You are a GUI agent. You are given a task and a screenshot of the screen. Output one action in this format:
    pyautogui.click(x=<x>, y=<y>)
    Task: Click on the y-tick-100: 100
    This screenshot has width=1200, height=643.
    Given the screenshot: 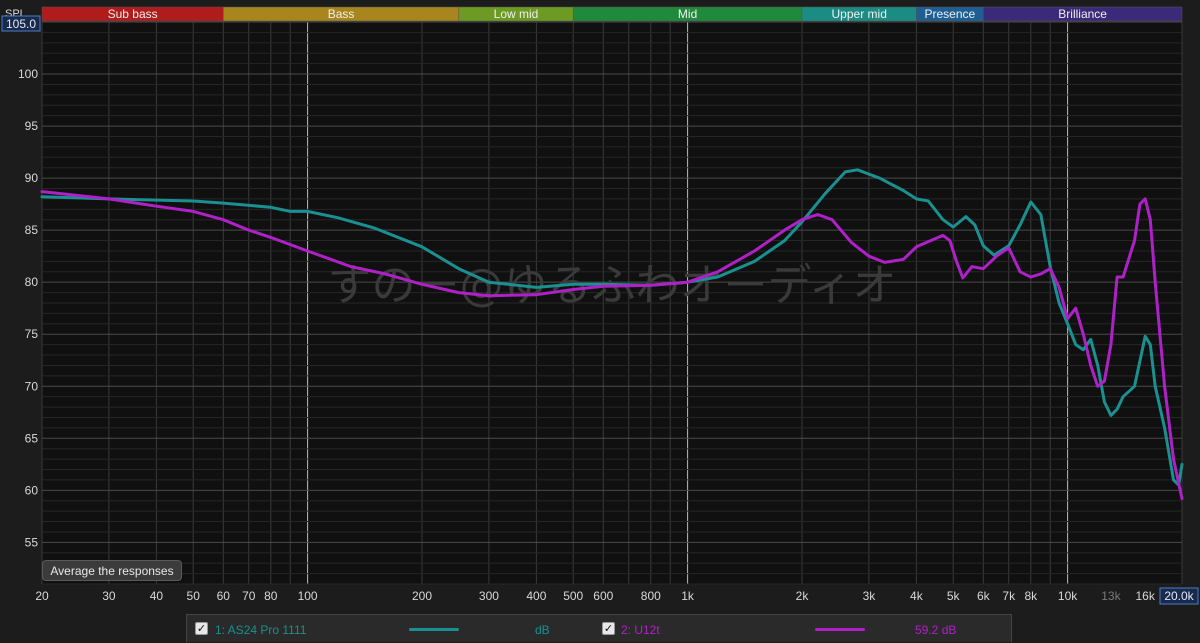 What is the action you would take?
    pyautogui.click(x=28, y=74)
    